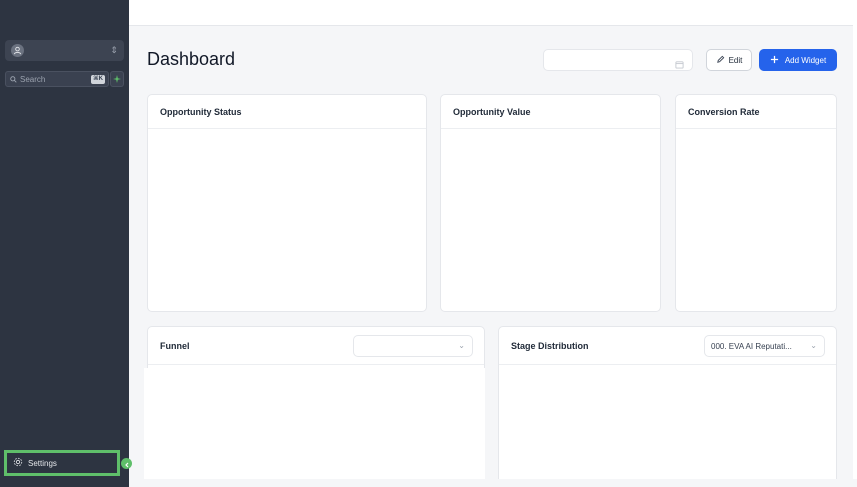 The image size is (857, 487). I want to click on card-title: Opportunity Value, so click(550, 112).